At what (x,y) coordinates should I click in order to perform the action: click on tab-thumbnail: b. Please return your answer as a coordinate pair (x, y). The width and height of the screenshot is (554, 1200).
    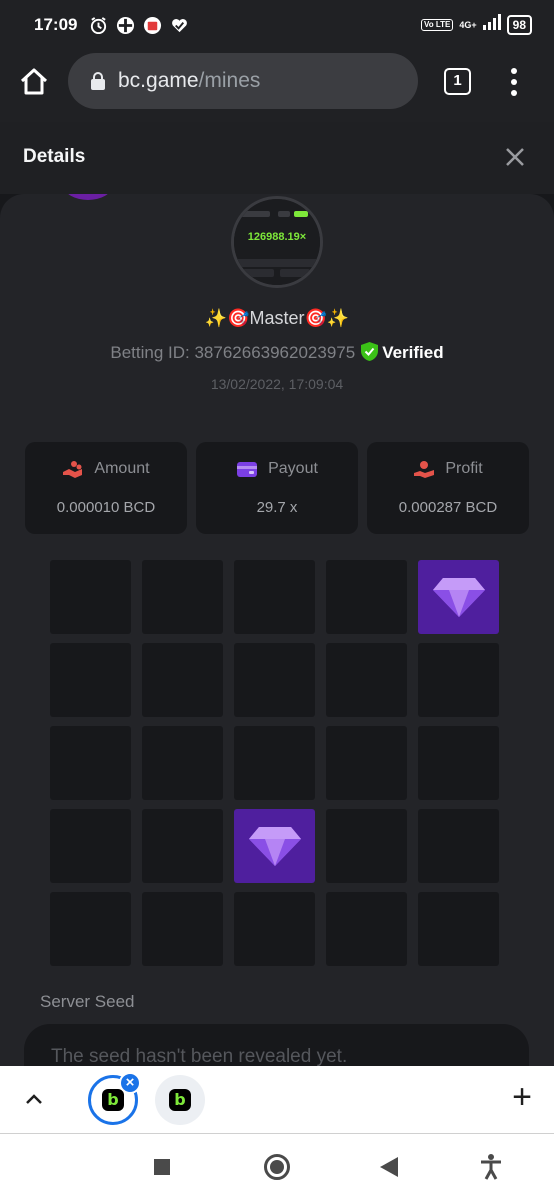
    Looking at the image, I should click on (180, 1100).